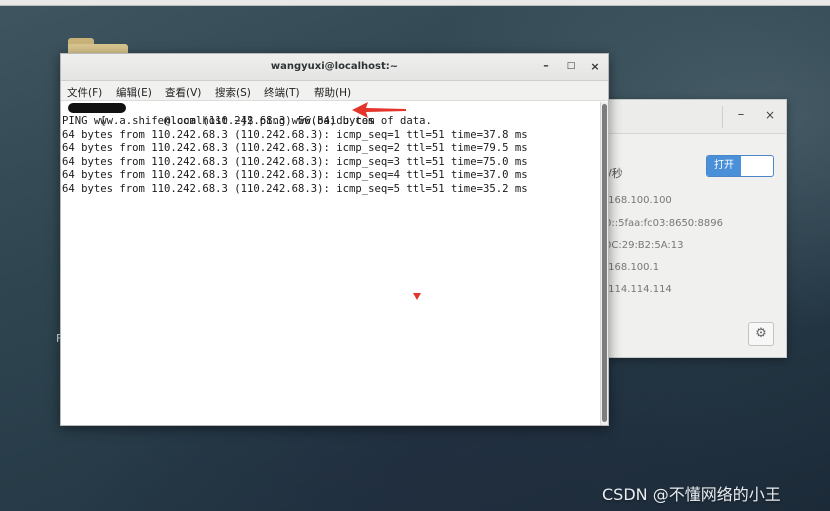  Describe the element at coordinates (571, 66) in the screenshot. I see `maximize-button: □` at that location.